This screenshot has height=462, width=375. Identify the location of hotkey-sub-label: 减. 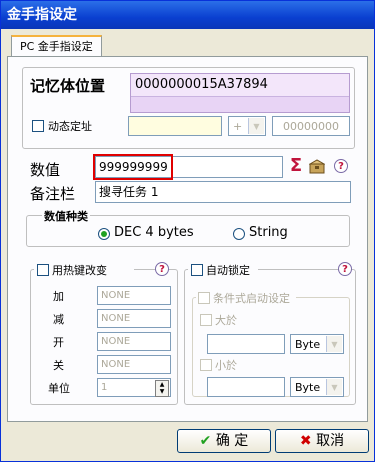
(58, 319).